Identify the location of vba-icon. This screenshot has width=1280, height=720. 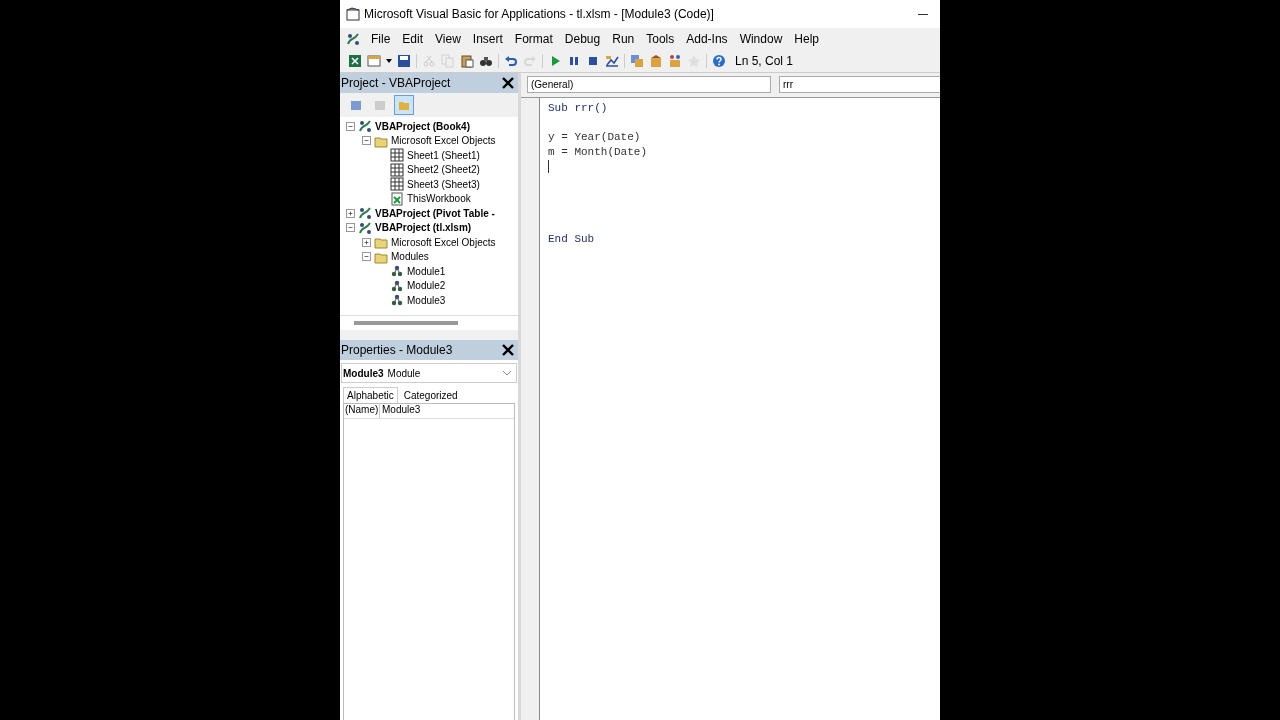
(353, 39).